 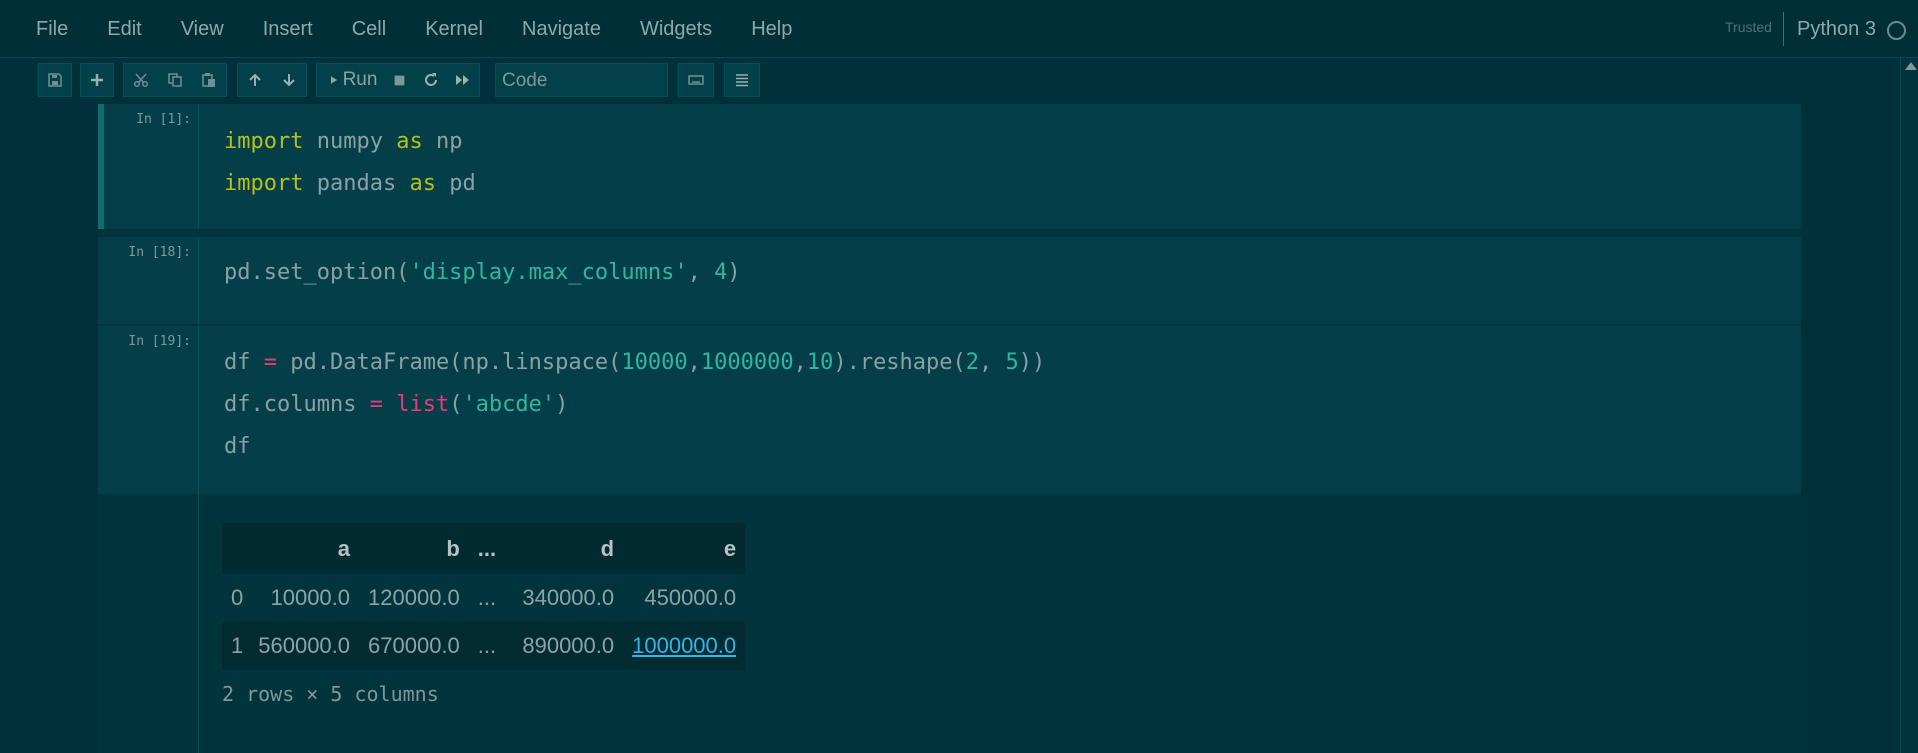 What do you see at coordinates (414, 548) in the screenshot?
I see `column-header: b` at bounding box center [414, 548].